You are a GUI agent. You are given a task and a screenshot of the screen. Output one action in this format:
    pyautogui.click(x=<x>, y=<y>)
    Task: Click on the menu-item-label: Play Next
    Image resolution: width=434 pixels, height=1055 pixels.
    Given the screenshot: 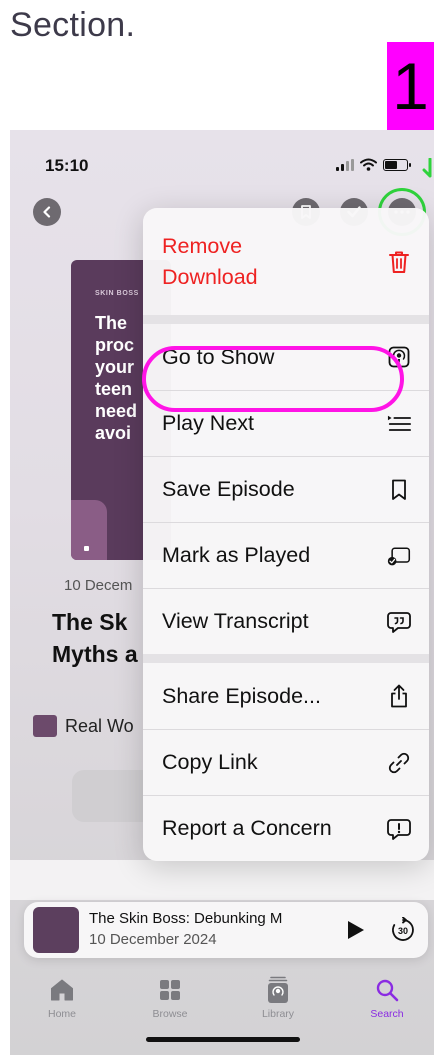 What is the action you would take?
    pyautogui.click(x=208, y=423)
    